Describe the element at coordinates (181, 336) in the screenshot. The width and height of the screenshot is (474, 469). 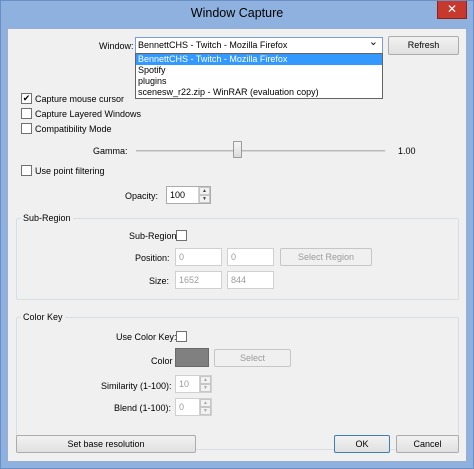
I see `use-color-key-checkbox` at that location.